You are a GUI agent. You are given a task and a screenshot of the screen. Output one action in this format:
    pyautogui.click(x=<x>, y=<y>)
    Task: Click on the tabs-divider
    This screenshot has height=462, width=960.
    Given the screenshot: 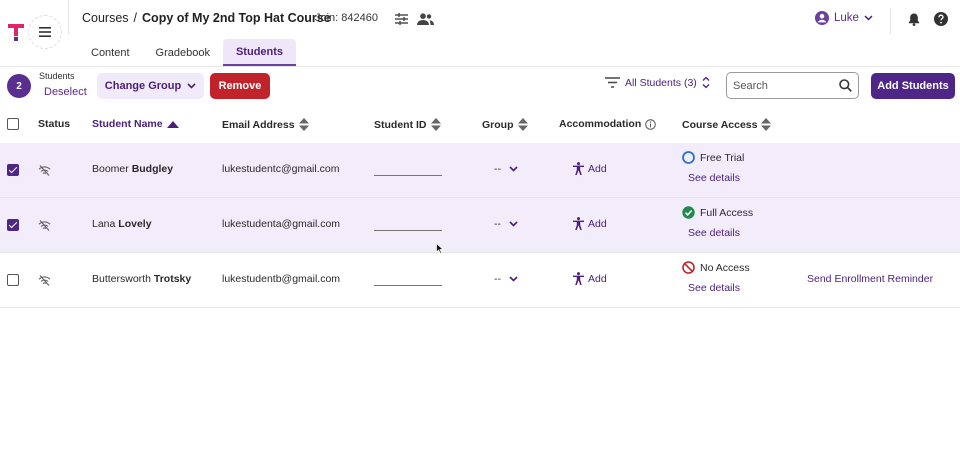 What is the action you would take?
    pyautogui.click(x=480, y=66)
    